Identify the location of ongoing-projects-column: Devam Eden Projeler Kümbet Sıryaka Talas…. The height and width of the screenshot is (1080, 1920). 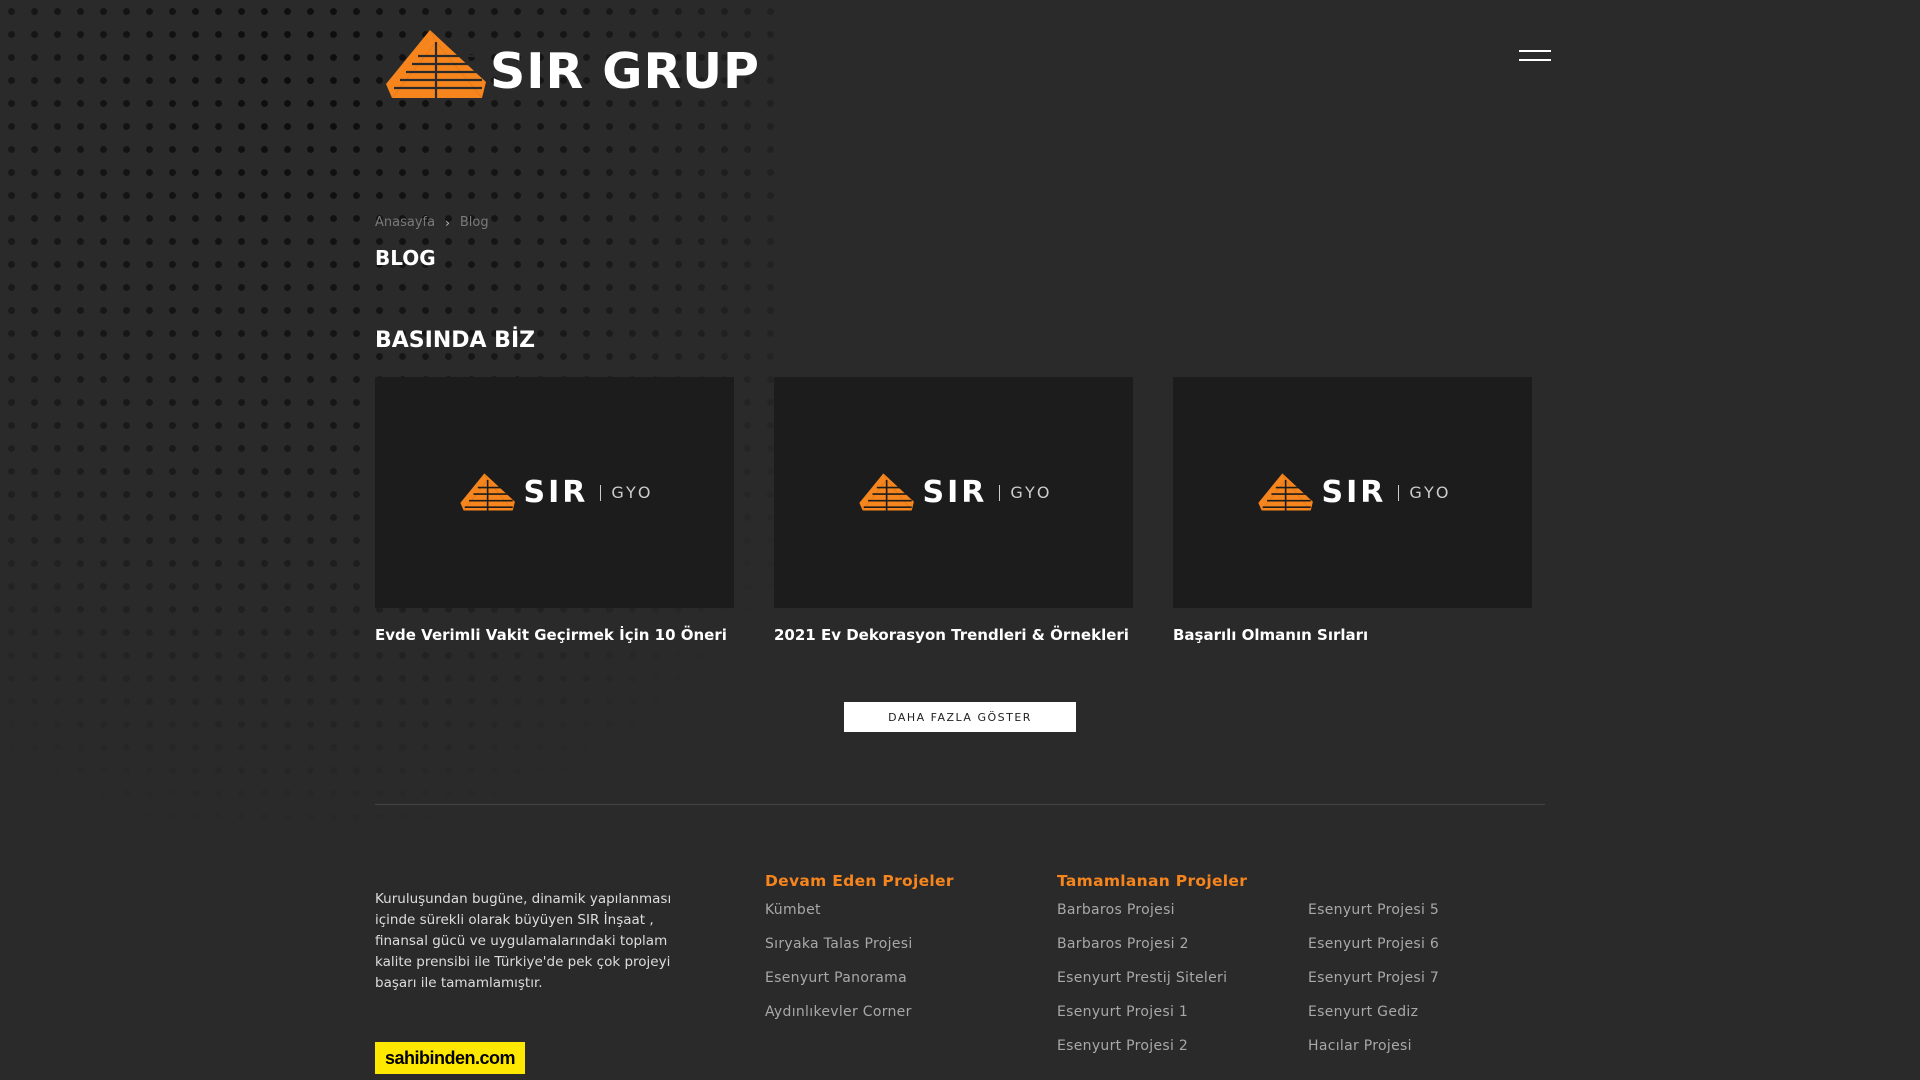
(859, 954).